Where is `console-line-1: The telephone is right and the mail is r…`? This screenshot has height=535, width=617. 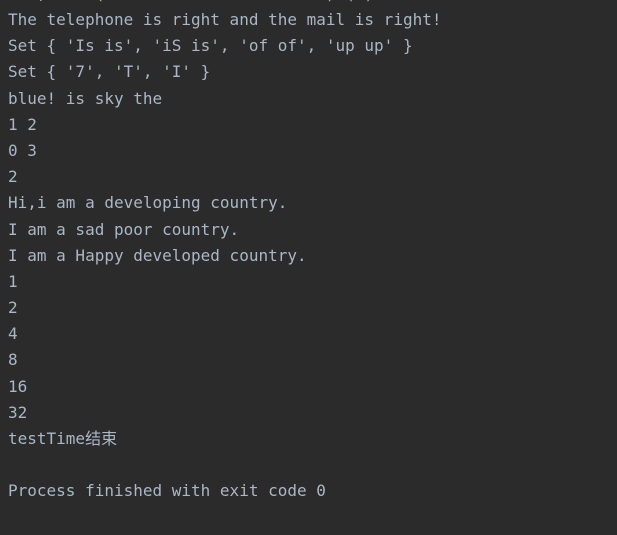
console-line-1: The telephone is right and the mail is r… is located at coordinates (225, 19).